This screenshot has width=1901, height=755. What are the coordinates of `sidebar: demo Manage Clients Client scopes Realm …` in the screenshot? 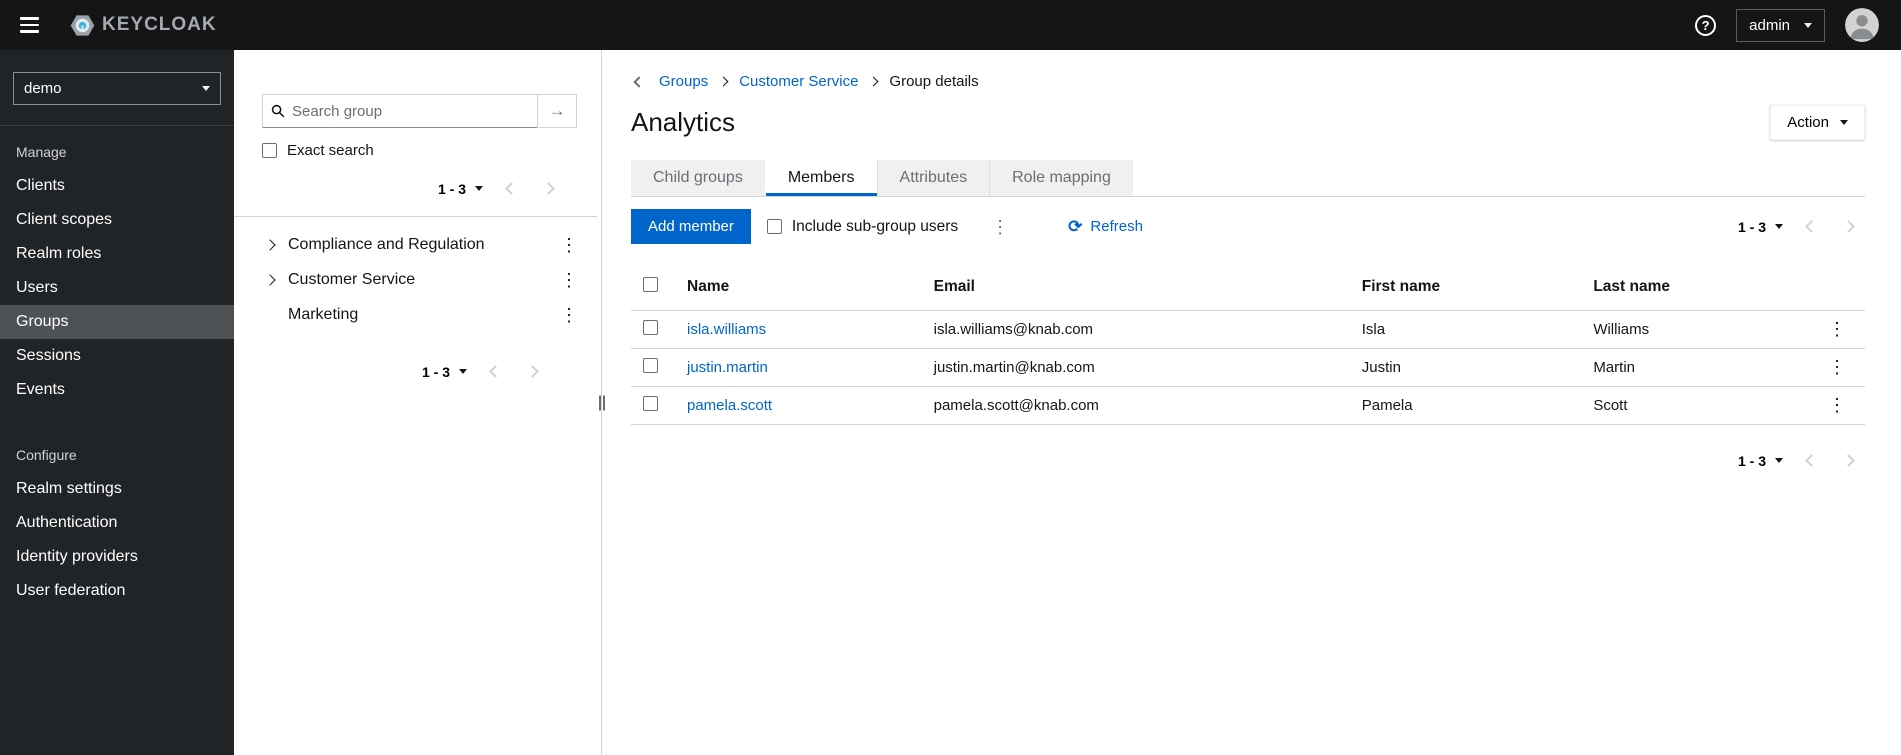 It's located at (117, 402).